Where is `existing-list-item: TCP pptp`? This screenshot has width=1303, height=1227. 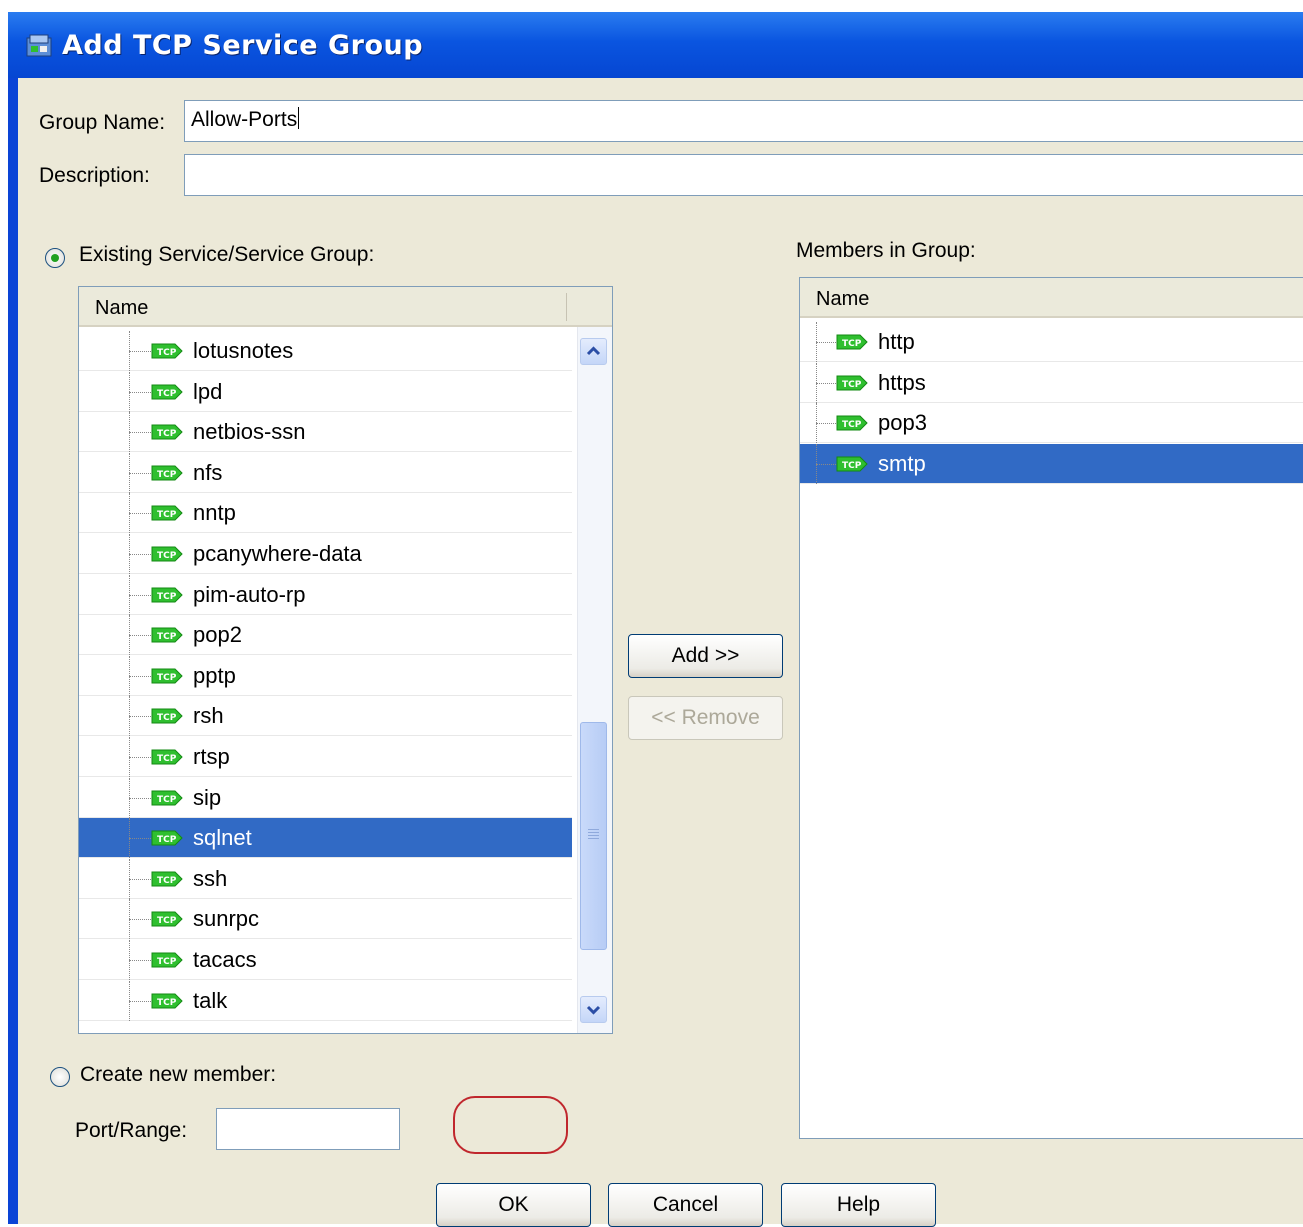
existing-list-item: TCP pptp is located at coordinates (325, 675).